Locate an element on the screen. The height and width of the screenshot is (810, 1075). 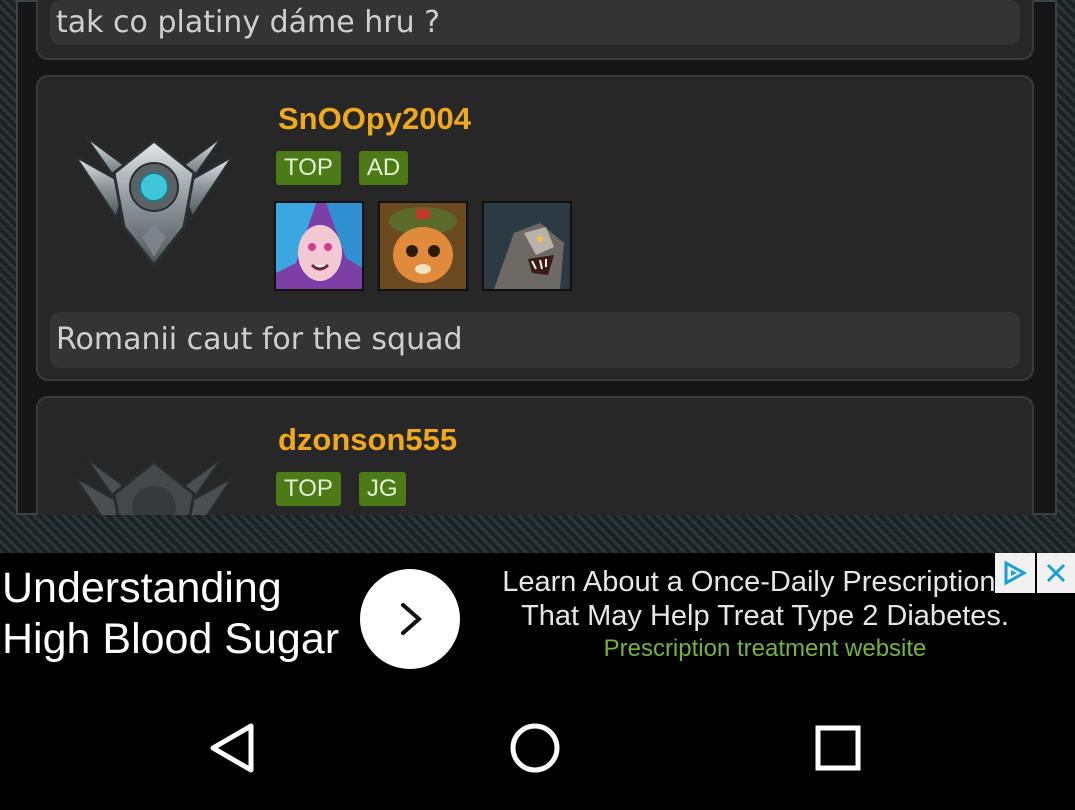
post-comment: Romanii caut for the squad is located at coordinates (535, 340).